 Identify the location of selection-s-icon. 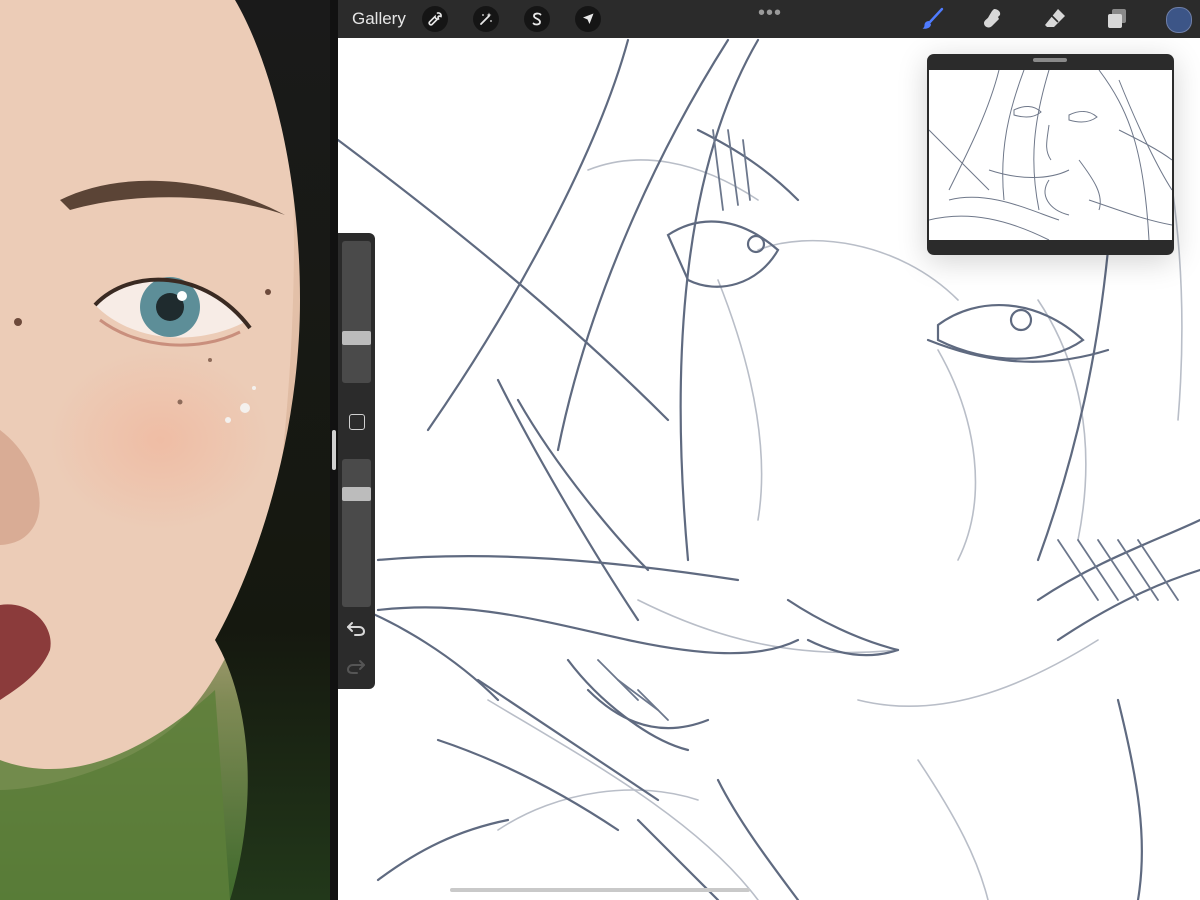
(537, 19).